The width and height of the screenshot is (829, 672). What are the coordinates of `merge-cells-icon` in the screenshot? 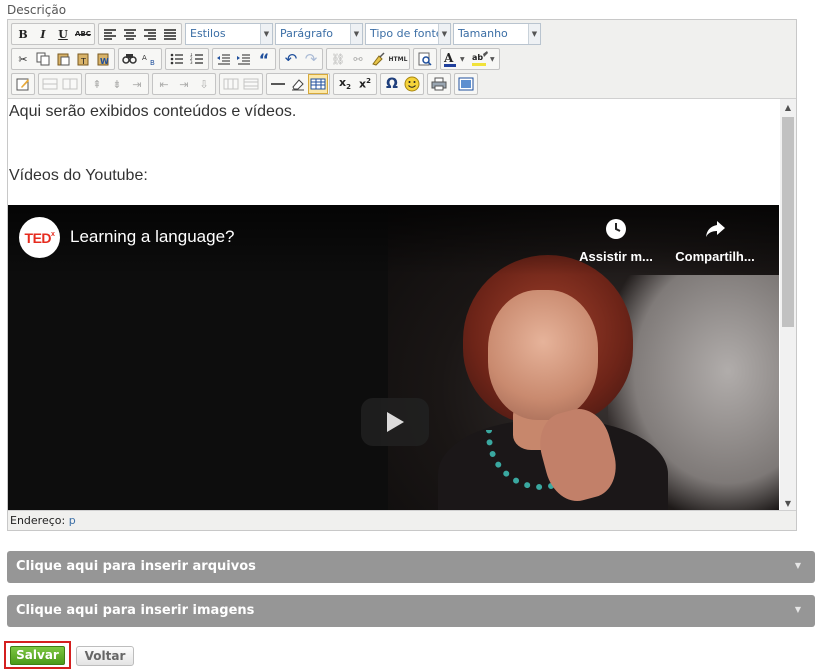 It's located at (70, 84).